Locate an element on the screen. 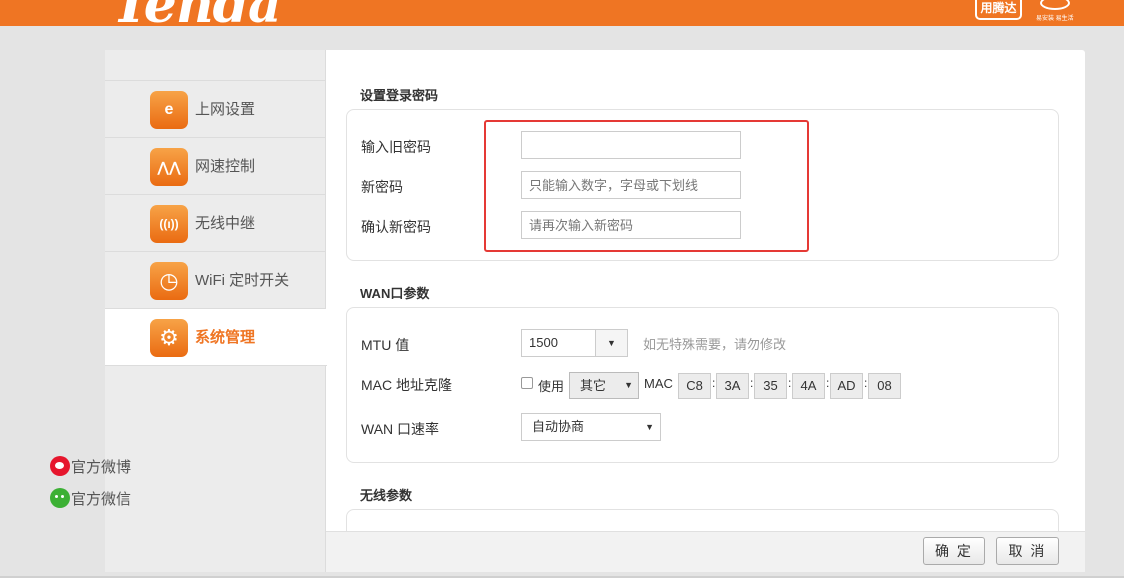  easylink-logo: 易安装 易生活 is located at coordinates (1058, 13).